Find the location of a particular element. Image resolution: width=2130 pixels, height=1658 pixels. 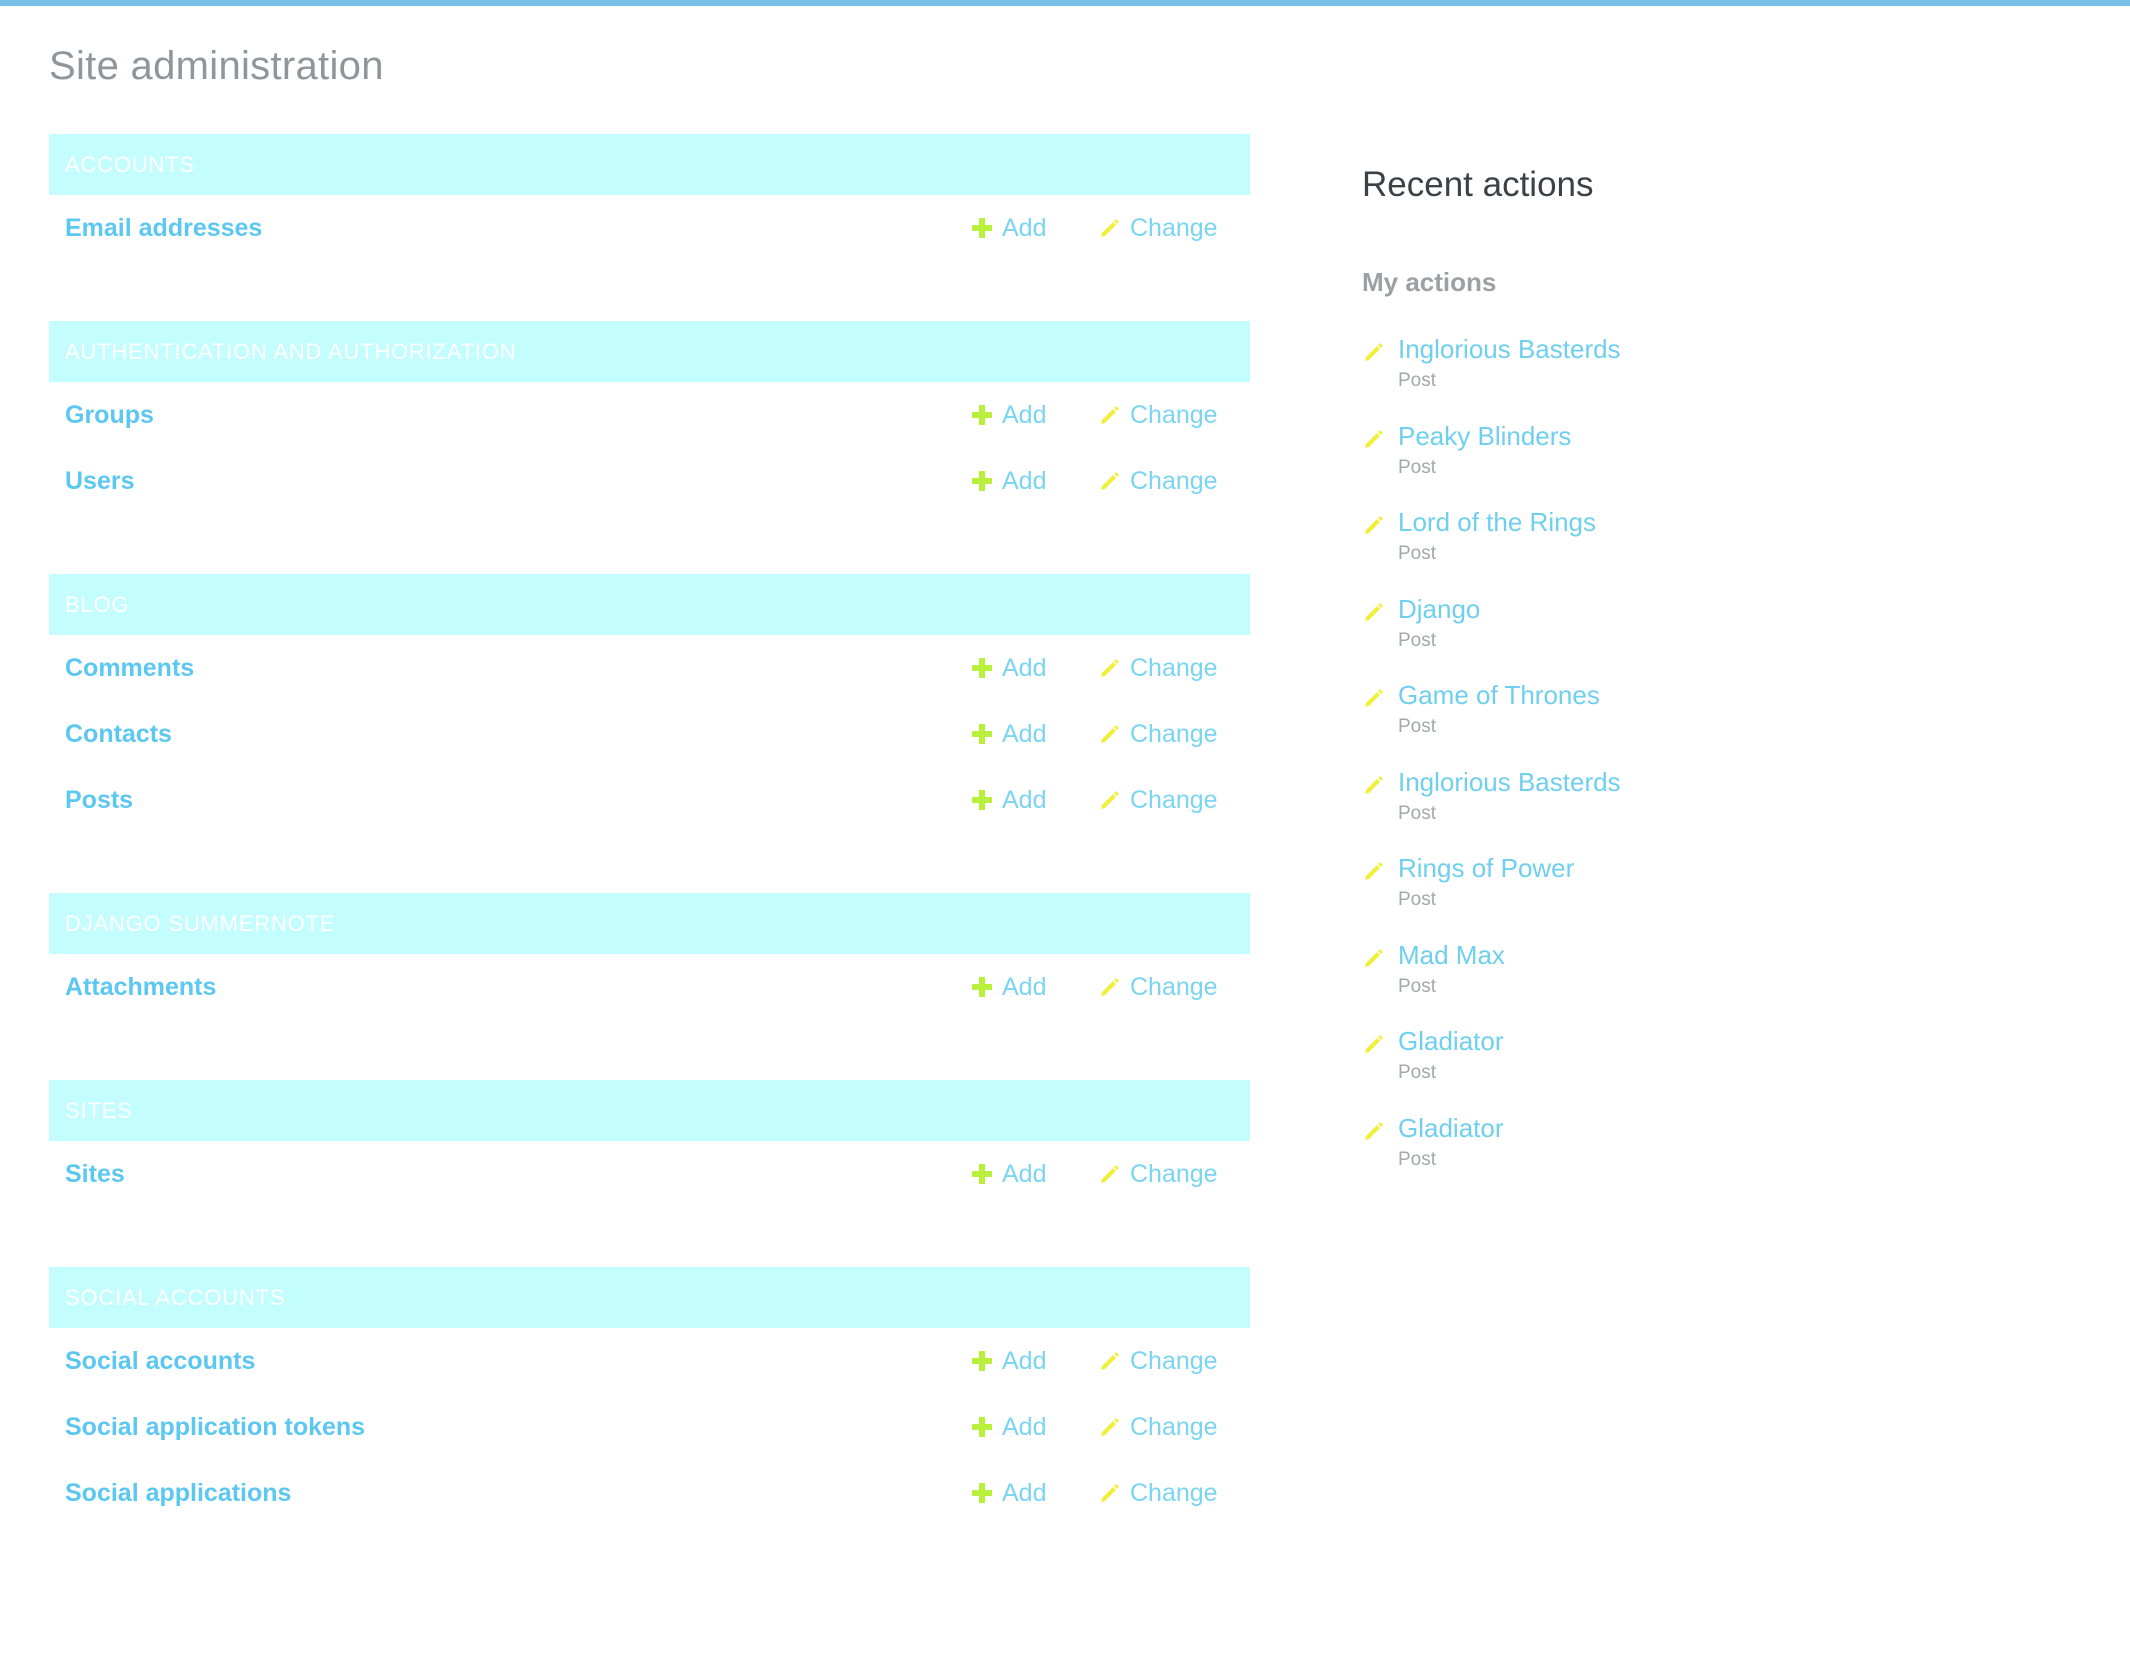

module-header-label: Django Summernote is located at coordinates (200, 924).